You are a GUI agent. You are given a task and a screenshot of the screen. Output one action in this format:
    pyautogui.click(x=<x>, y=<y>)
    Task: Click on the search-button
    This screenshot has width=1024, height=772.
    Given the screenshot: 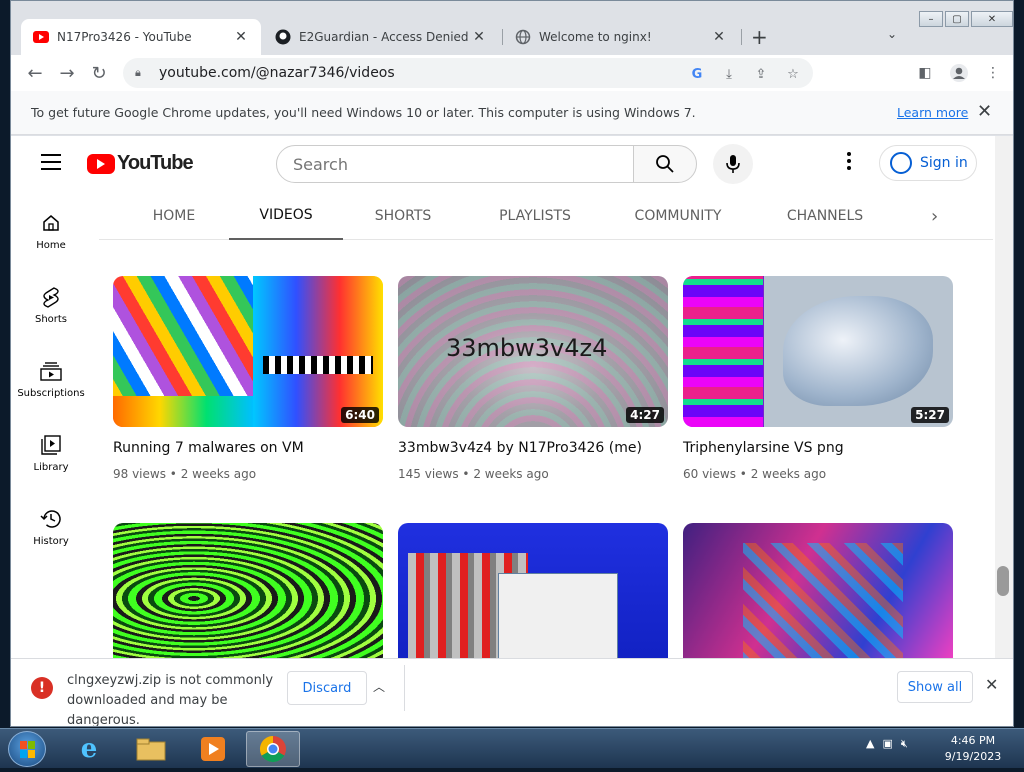 What is the action you would take?
    pyautogui.click(x=665, y=164)
    